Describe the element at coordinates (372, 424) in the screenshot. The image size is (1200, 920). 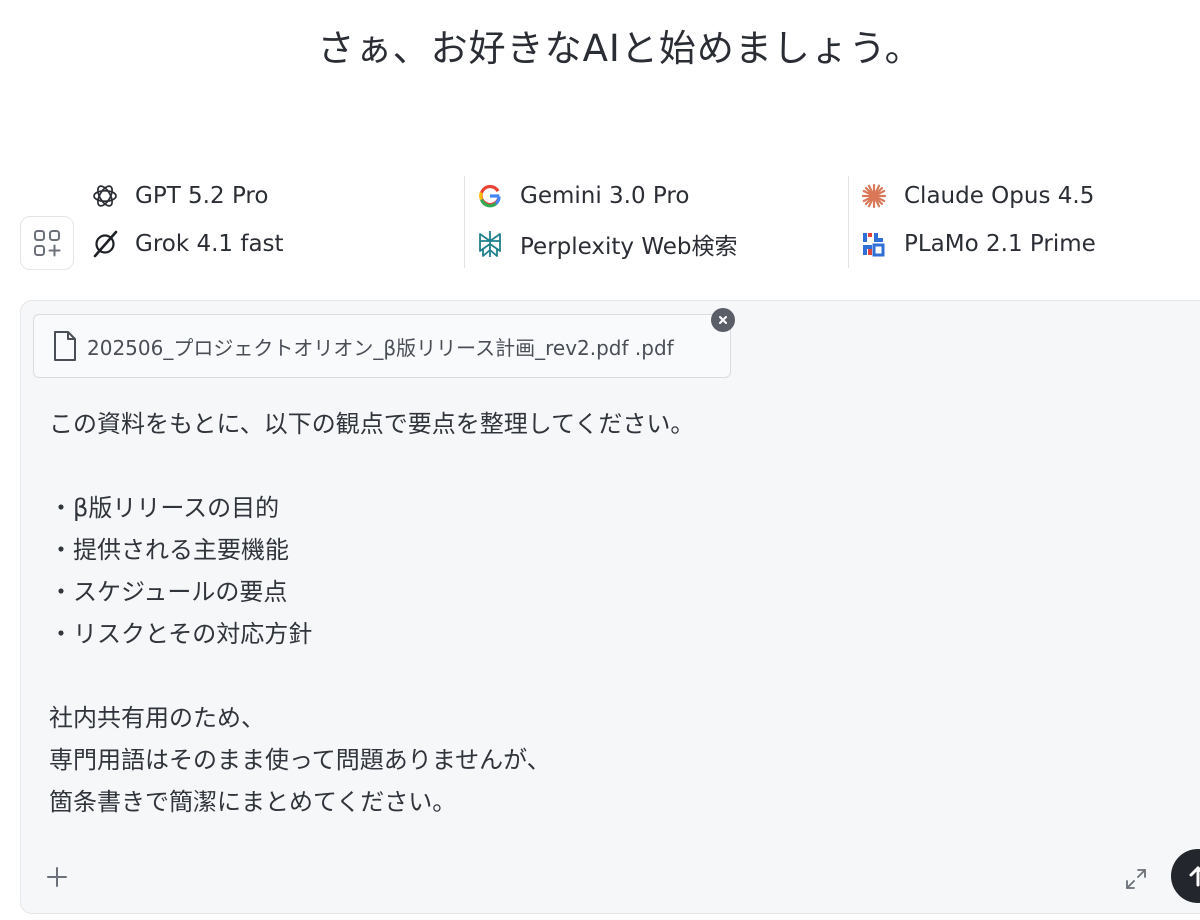
I see `message-line: この資料をもとに、以下の観点で要点を整理してください。` at that location.